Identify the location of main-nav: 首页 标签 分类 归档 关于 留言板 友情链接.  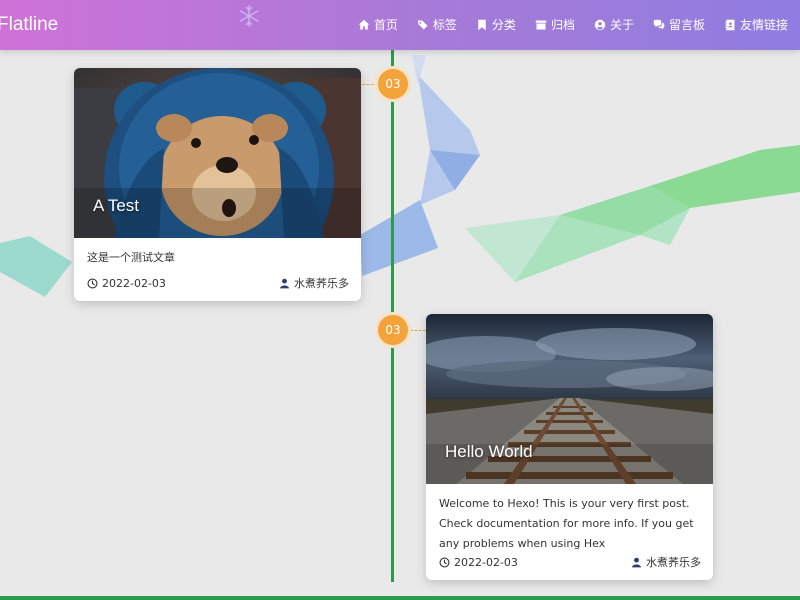
(563, 25).